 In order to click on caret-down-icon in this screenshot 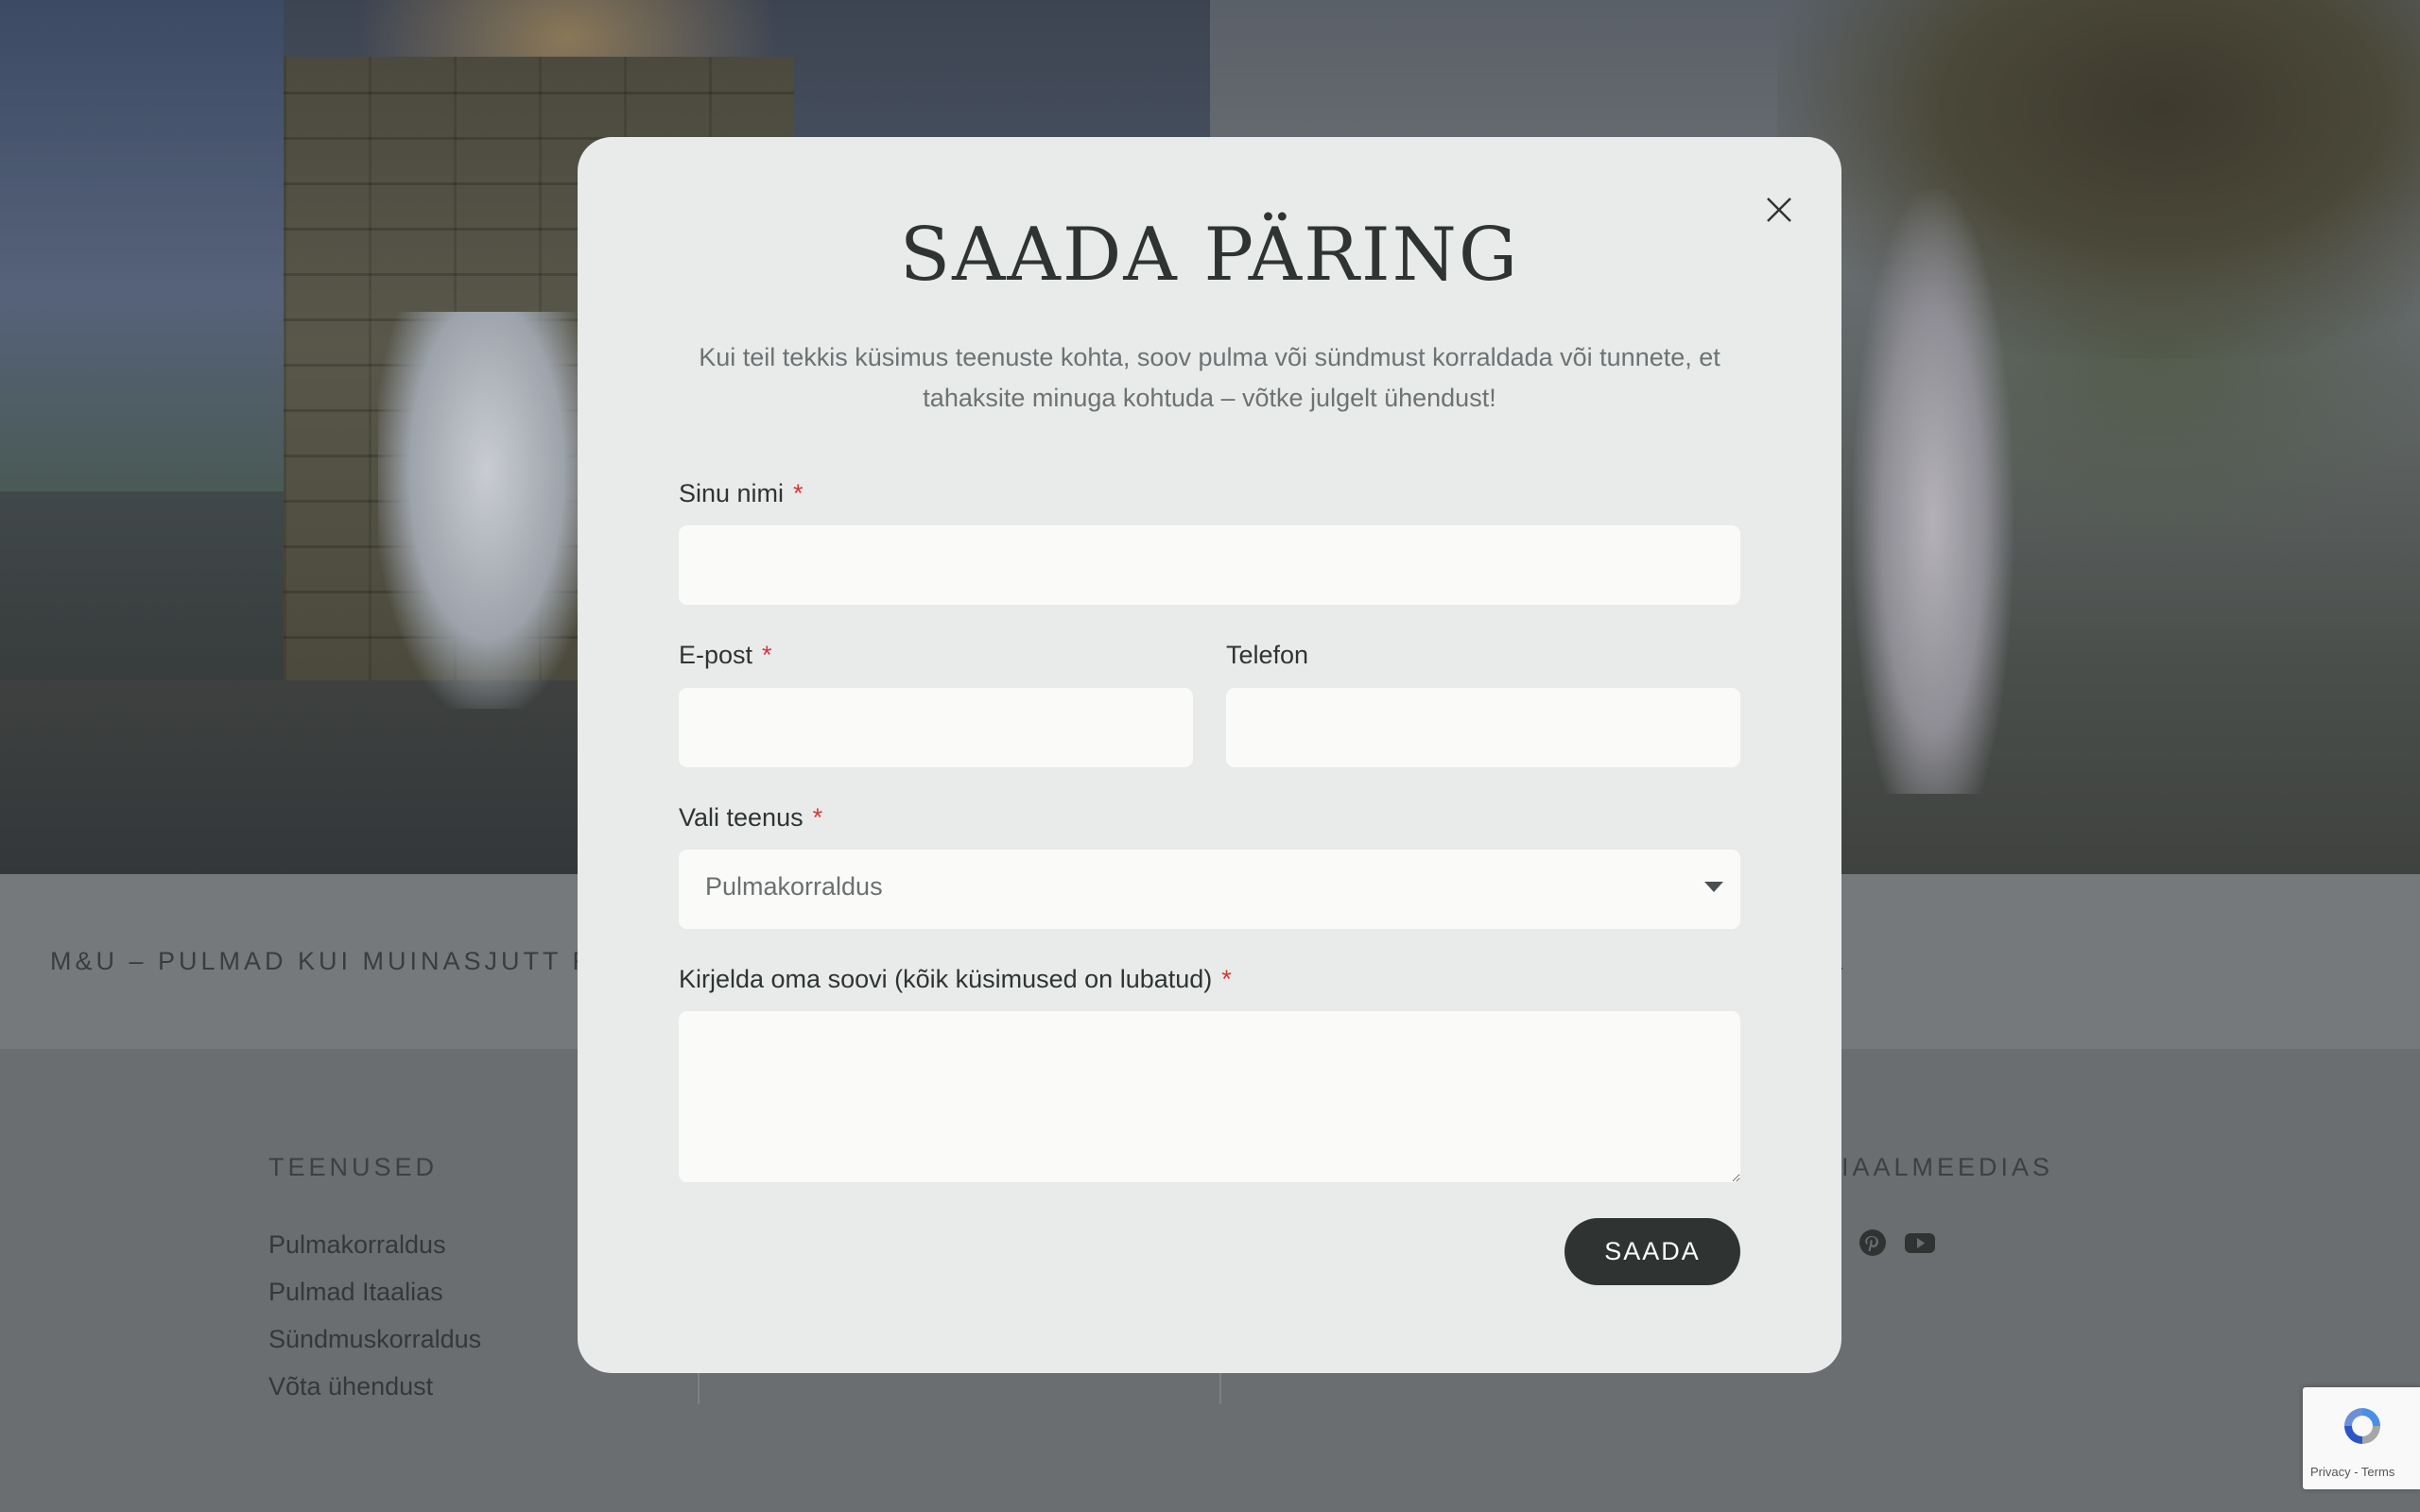, I will do `click(1713, 887)`.